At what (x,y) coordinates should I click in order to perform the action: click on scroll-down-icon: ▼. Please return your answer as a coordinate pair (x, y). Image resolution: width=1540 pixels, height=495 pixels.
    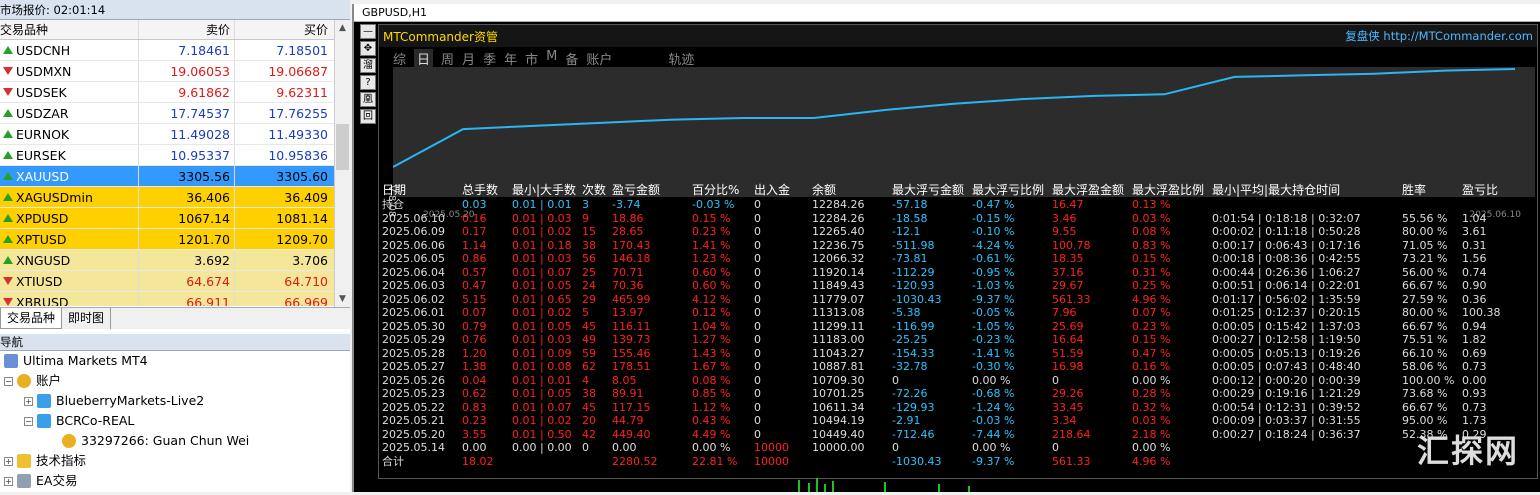
    Looking at the image, I should click on (342, 299).